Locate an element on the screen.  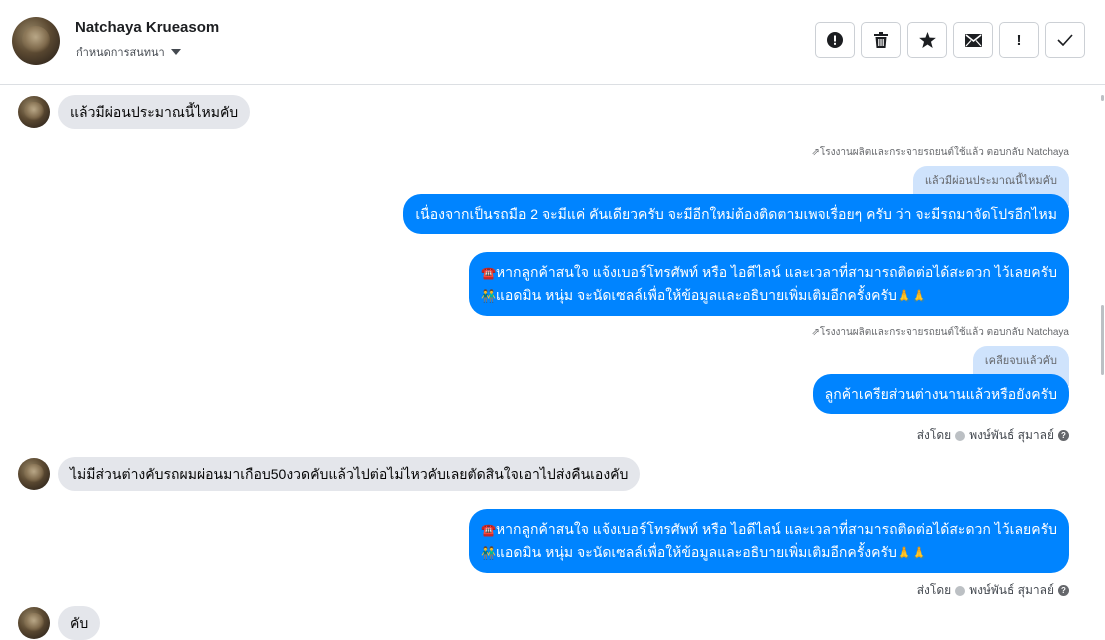
scrollbar-thumb is located at coordinates (1102, 340).